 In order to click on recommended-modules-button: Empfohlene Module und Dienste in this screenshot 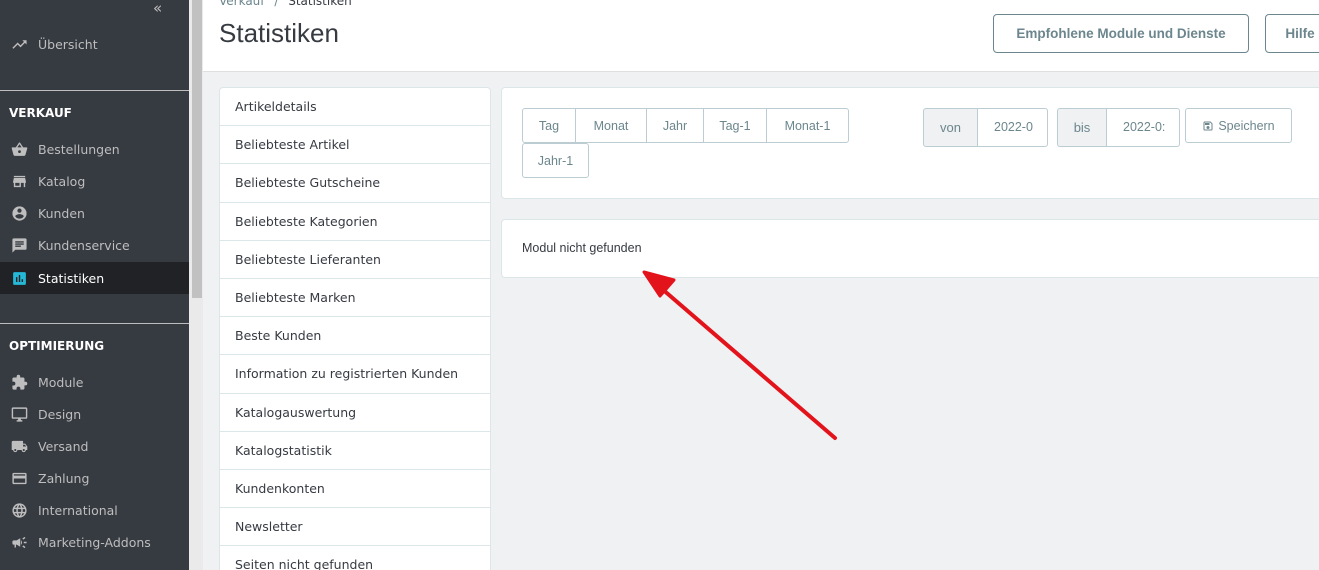, I will do `click(1121, 33)`.